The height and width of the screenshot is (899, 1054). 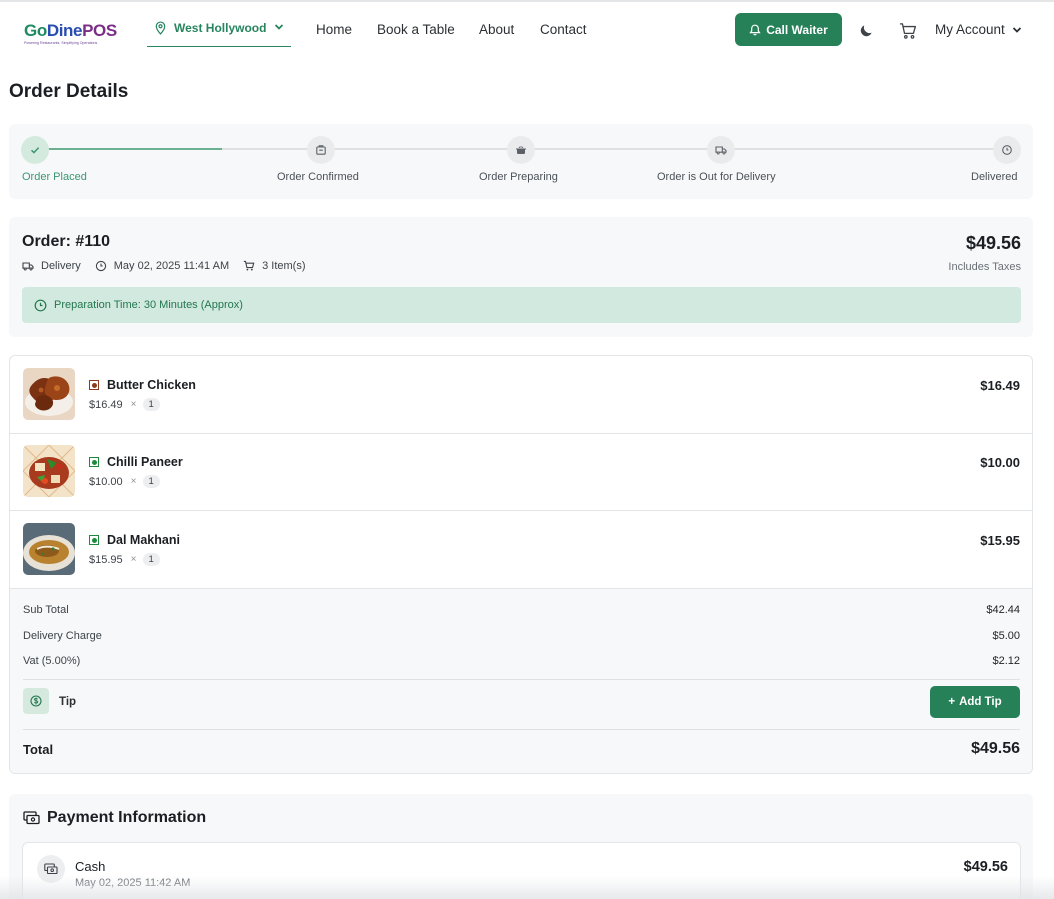 I want to click on item-price-line: $15.95 × 1, so click(x=124, y=559).